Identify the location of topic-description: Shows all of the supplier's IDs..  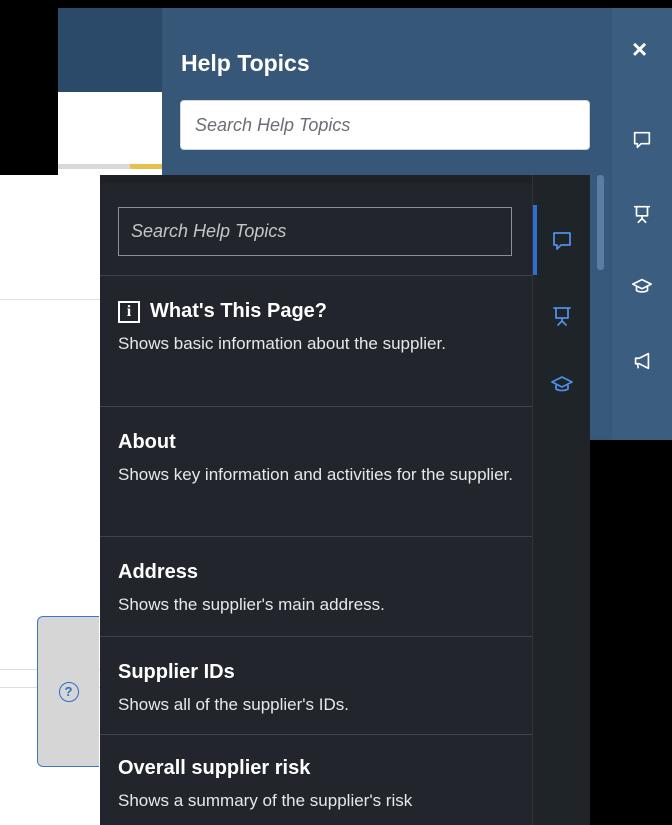
(233, 704).